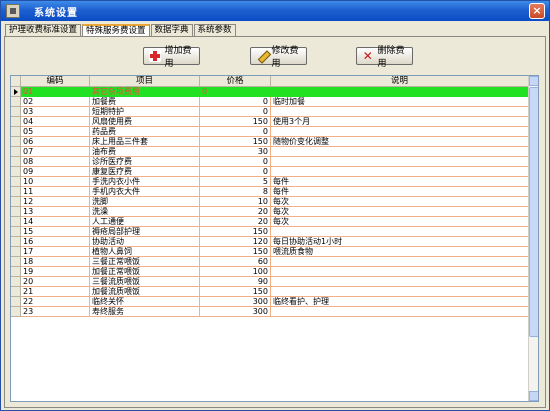 Image resolution: width=550 pixels, height=411 pixels. I want to click on cell-note: 临时加餐, so click(400, 102).